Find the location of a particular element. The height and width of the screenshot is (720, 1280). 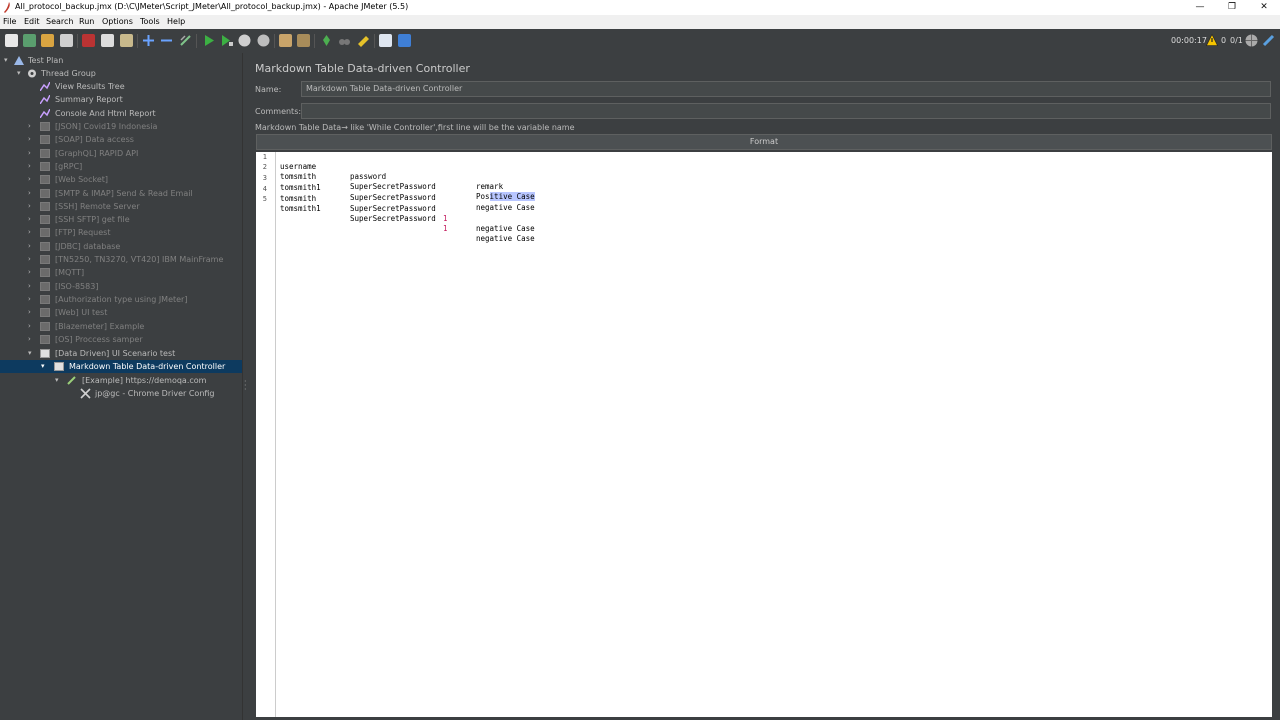

clear-icon is located at coordinates (285, 40).